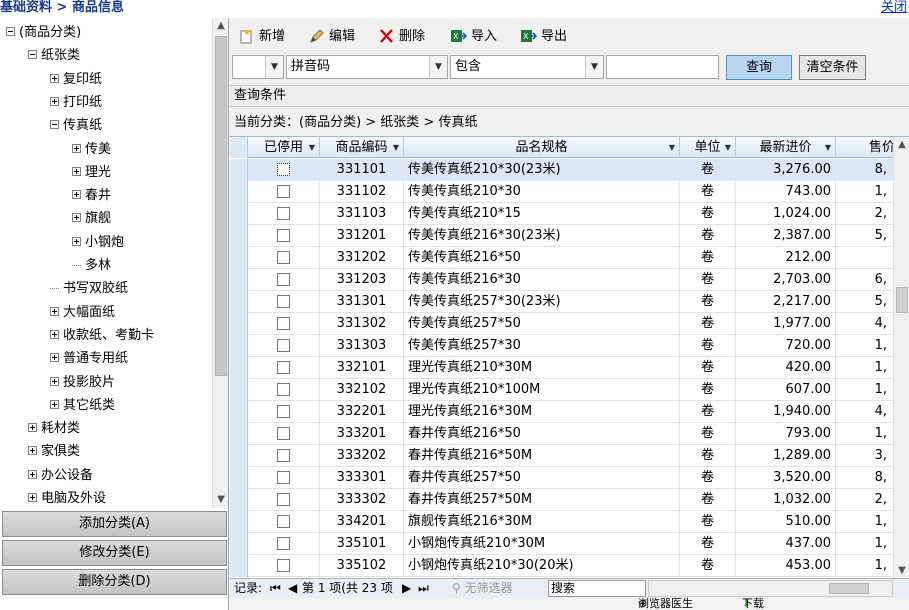  What do you see at coordinates (832, 67) in the screenshot?
I see `clear-conditions-button: 清空条件` at bounding box center [832, 67].